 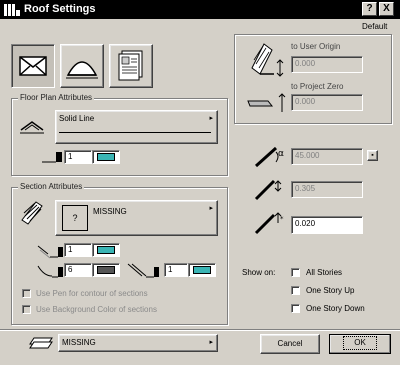 I want to click on pen-icon, so click(x=52, y=157).